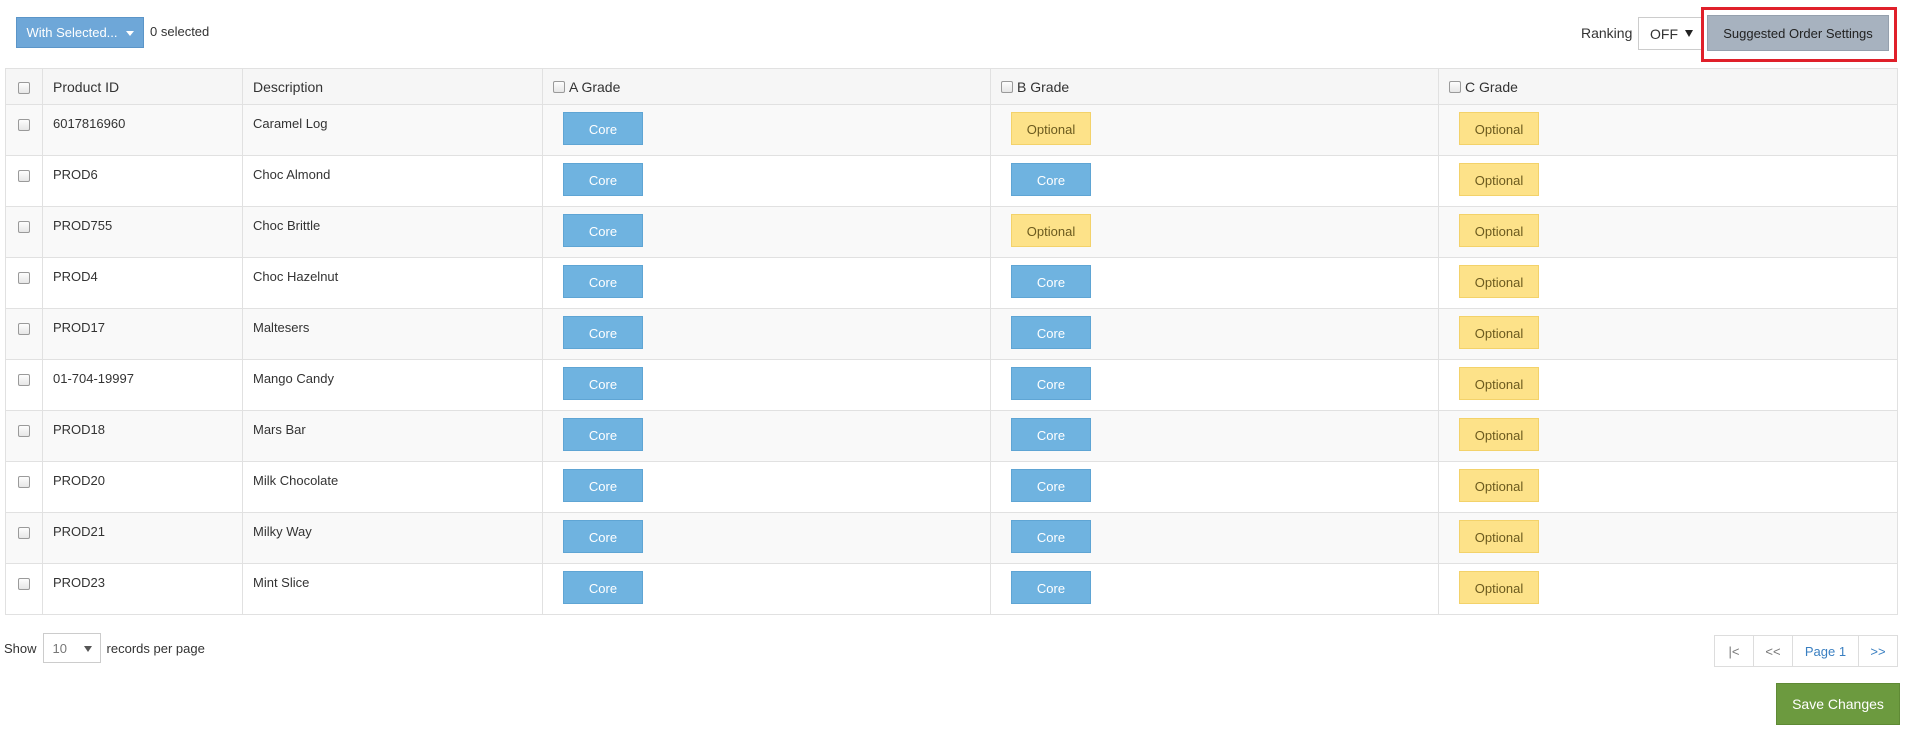 Image resolution: width=1907 pixels, height=737 pixels. What do you see at coordinates (71, 648) in the screenshot?
I see `per-page-select: 10` at bounding box center [71, 648].